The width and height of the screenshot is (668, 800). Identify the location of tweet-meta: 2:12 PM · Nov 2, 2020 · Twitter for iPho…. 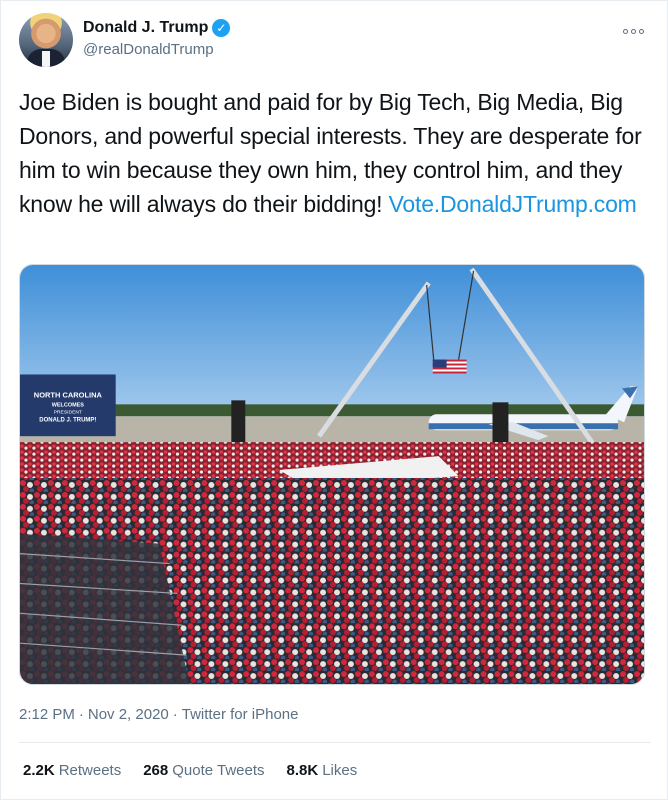
(158, 715).